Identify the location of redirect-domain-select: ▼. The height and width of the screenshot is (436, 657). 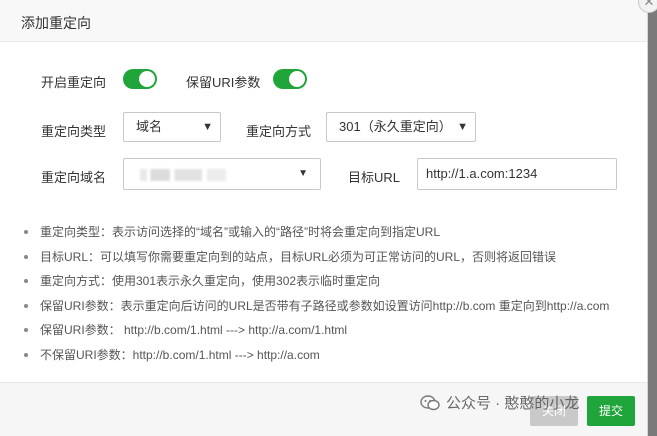
(222, 174).